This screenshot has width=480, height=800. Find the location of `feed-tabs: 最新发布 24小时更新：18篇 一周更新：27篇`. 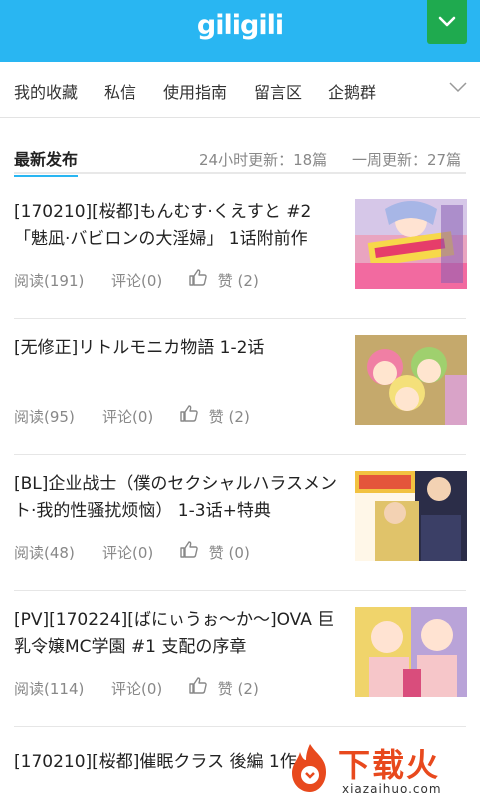

feed-tabs: 最新发布 24小时更新：18篇 一周更新：27篇 is located at coordinates (240, 161).